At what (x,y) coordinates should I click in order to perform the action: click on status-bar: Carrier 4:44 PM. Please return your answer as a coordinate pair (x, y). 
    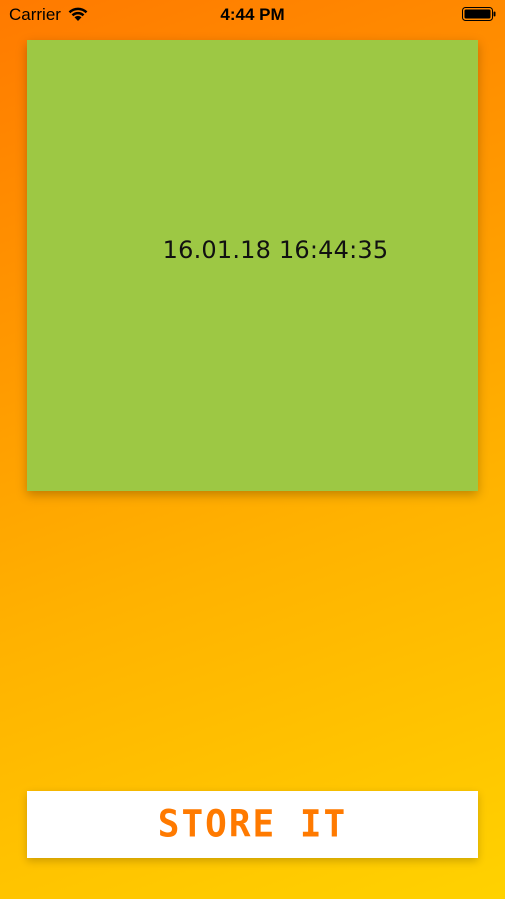
    Looking at the image, I should click on (252, 15).